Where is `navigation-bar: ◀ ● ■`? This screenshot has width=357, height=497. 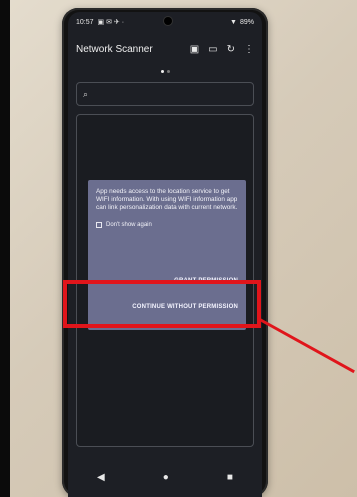
navigation-bar: ◀ ● ■ is located at coordinates (165, 477).